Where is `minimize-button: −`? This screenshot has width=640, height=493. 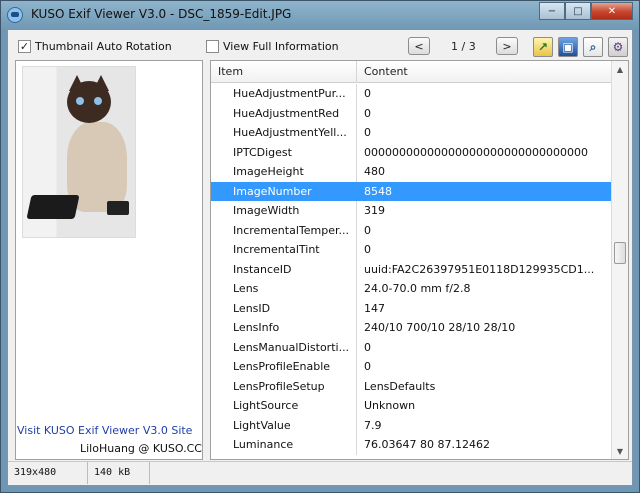
minimize-button: − is located at coordinates (552, 11).